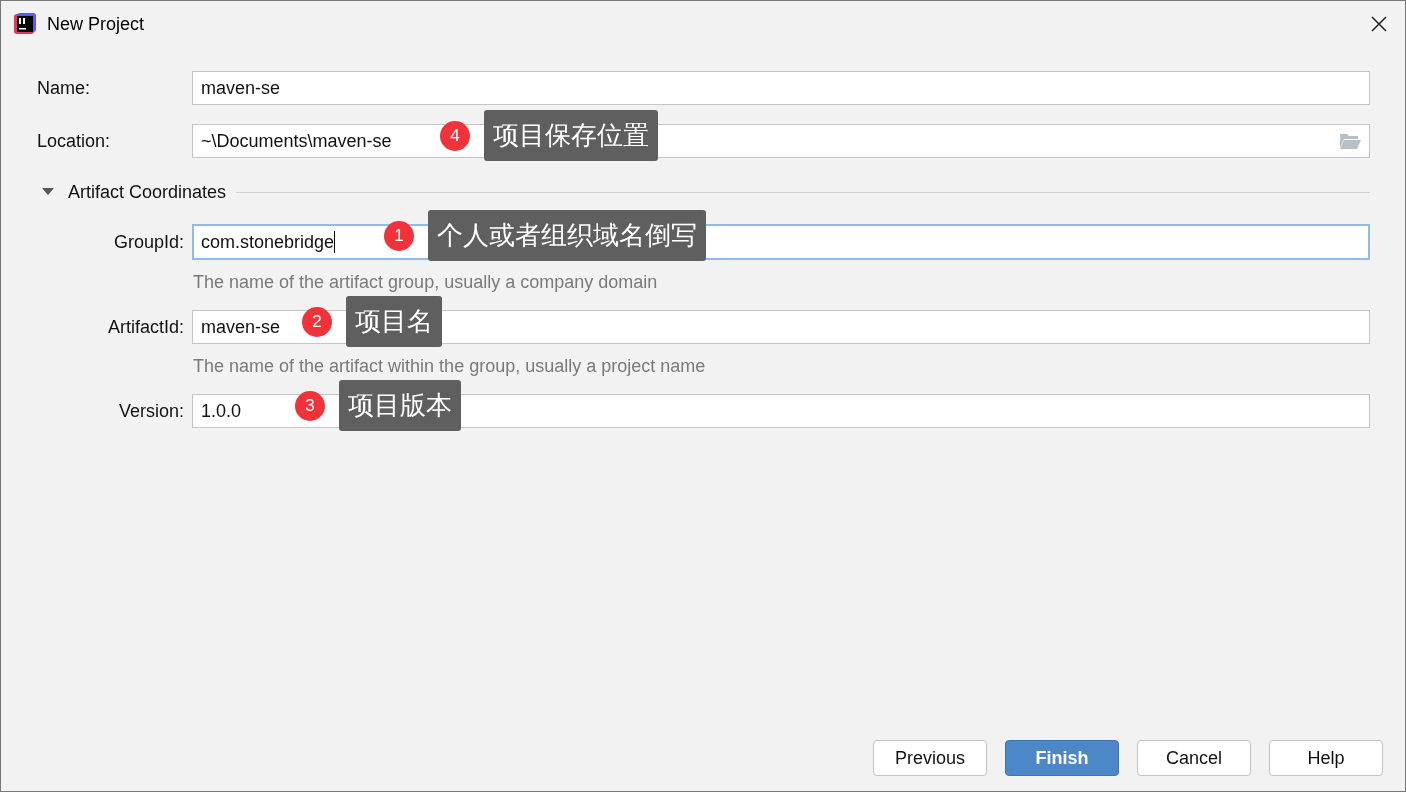 The height and width of the screenshot is (792, 1406). Describe the element at coordinates (1326, 758) in the screenshot. I see `dialog-button: Help` at that location.